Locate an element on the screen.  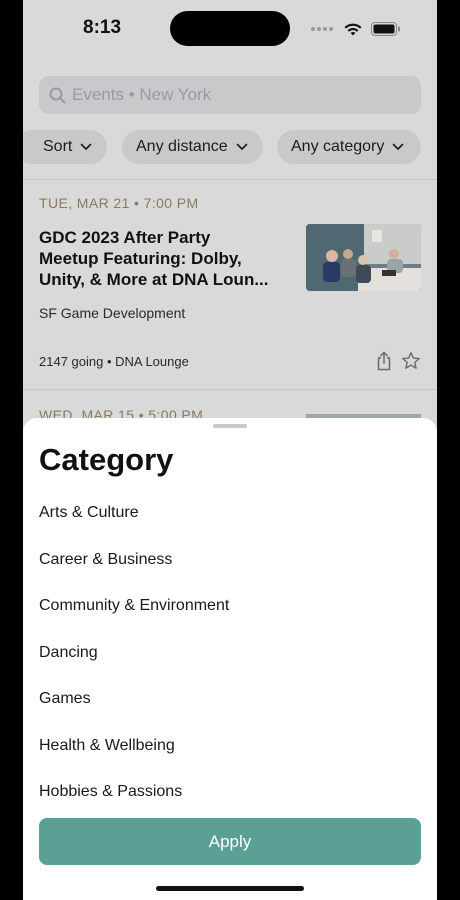
sheet-title: Category is located at coordinates (106, 459).